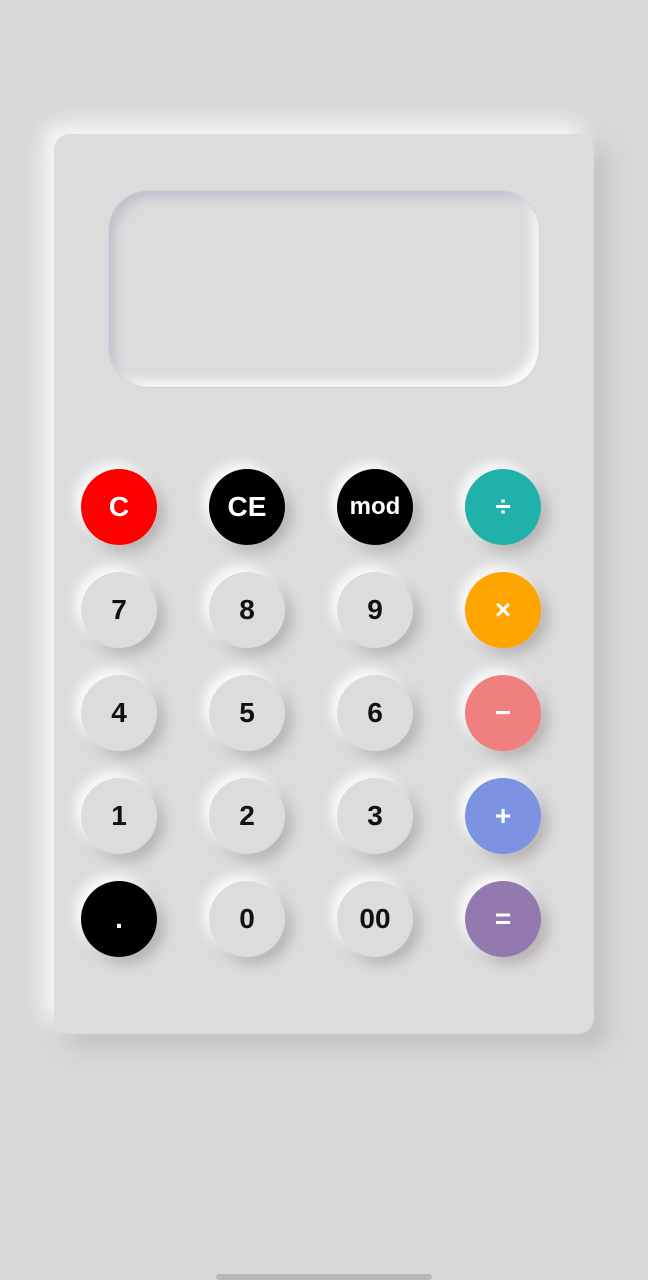  Describe the element at coordinates (503, 610) in the screenshot. I see `multiply-button: ×` at that location.